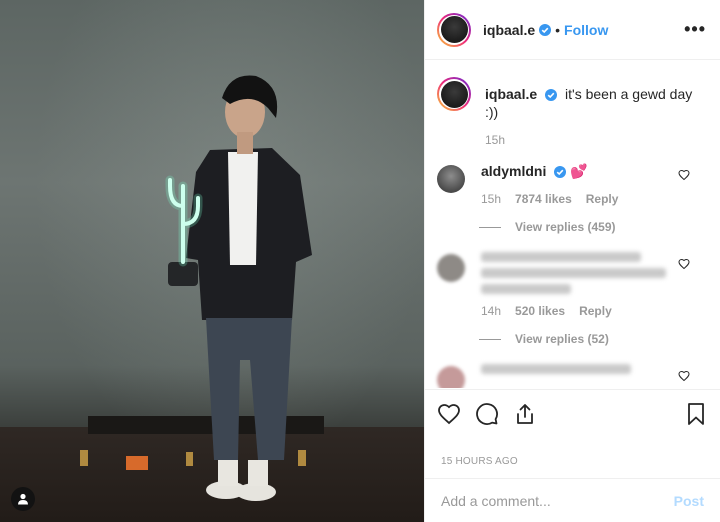 This screenshot has height=522, width=720. I want to click on post-actions, so click(572, 413).